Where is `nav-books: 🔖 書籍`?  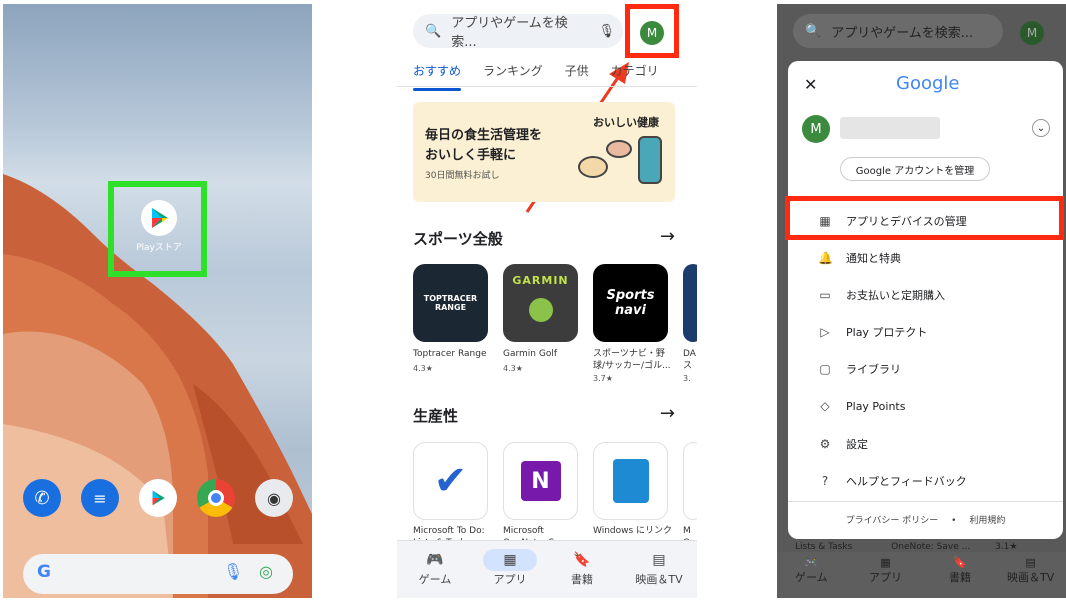
nav-books: 🔖 書籍 is located at coordinates (582, 568).